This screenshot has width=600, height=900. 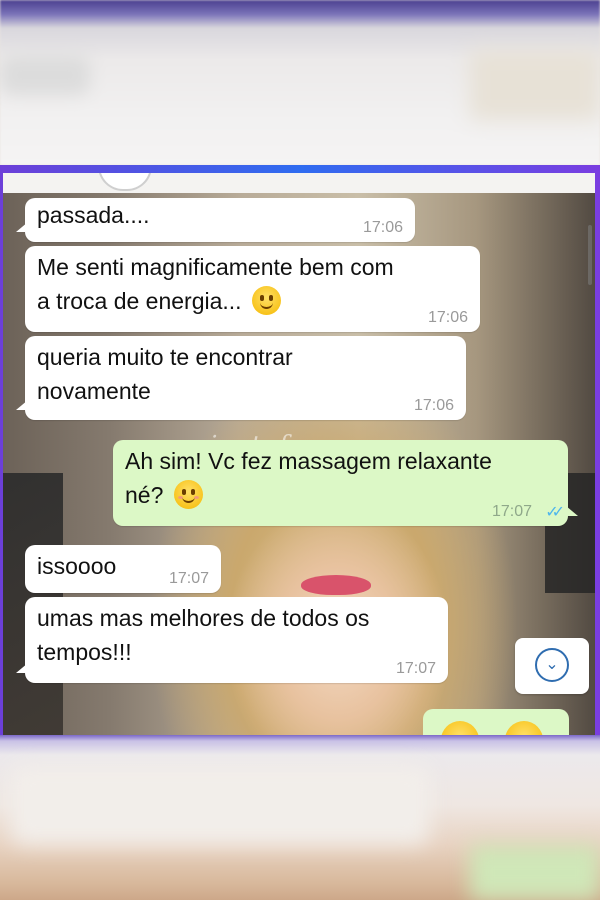 What do you see at coordinates (144, 495) in the screenshot?
I see `message-text-line: né?` at bounding box center [144, 495].